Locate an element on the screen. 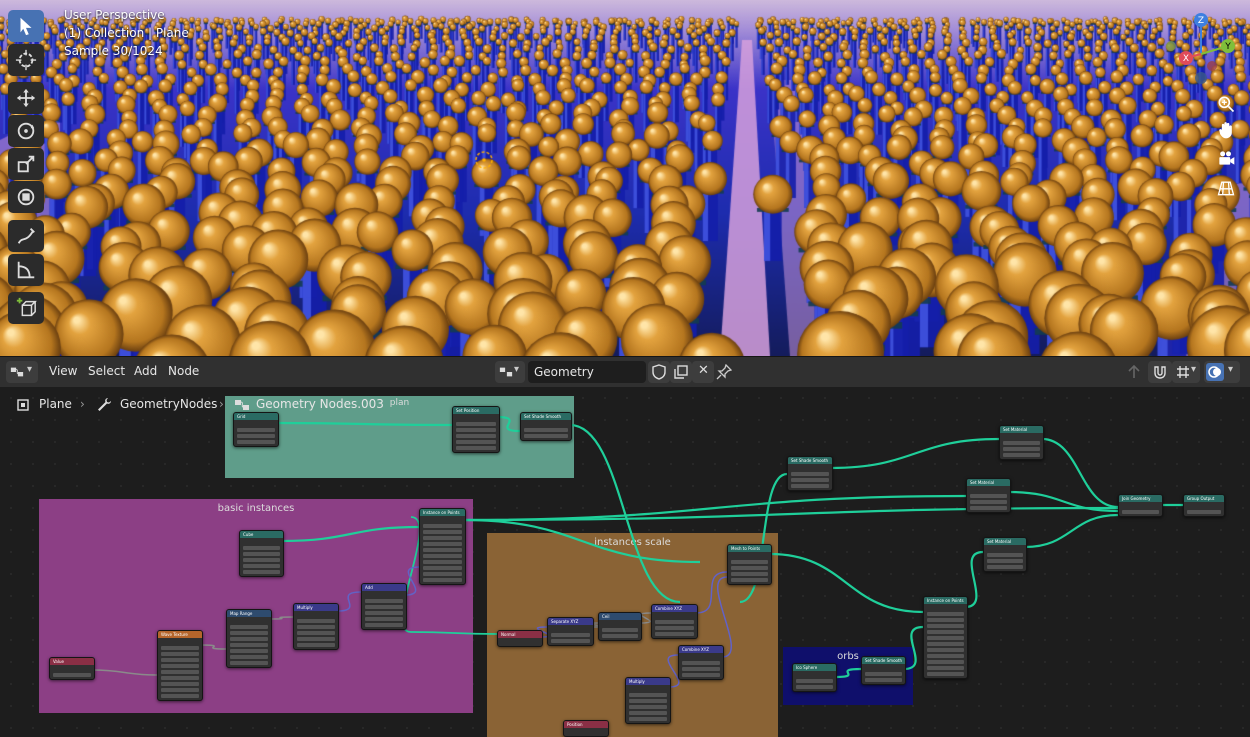  node-setsmooth2: Set Shade Smooth is located at coordinates (810, 473).